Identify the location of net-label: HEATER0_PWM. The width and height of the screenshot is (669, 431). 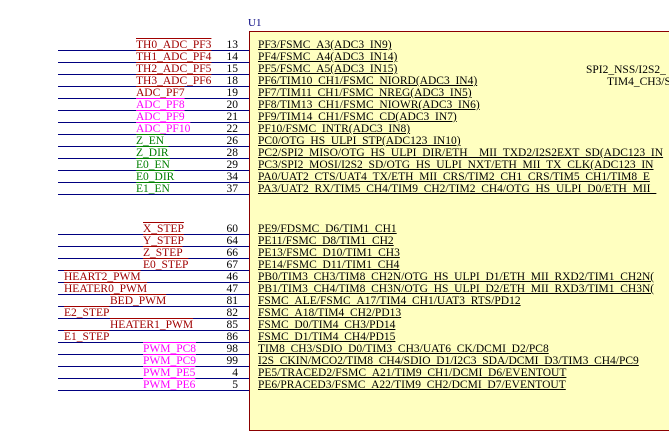
(106, 289).